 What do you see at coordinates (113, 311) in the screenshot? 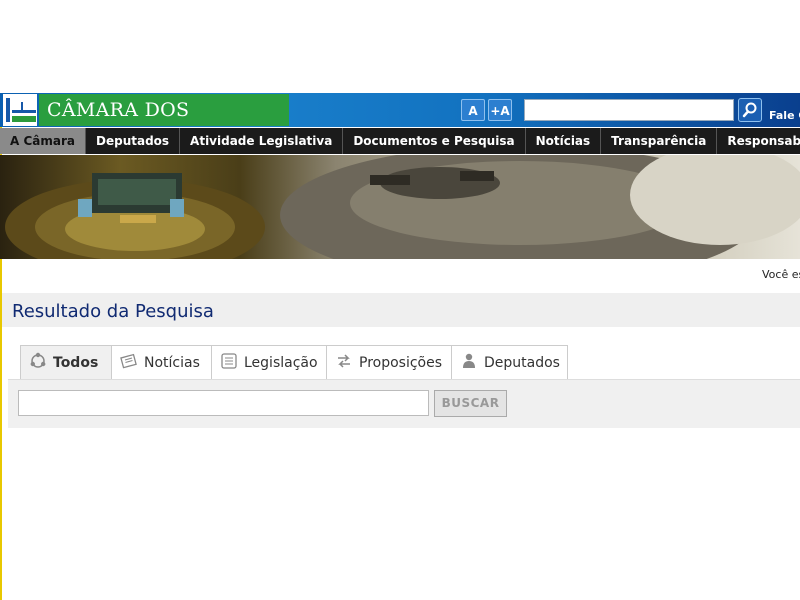
I see `page-title: Resultado da Pesquisa` at bounding box center [113, 311].